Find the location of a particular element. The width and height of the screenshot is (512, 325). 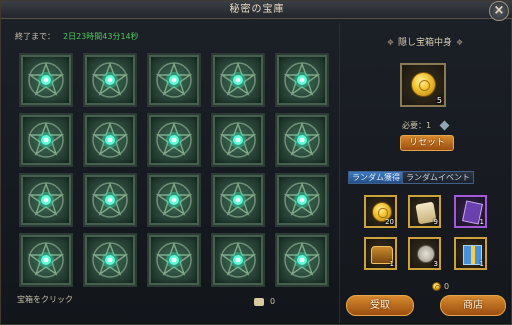

reset-button: リセット is located at coordinates (427, 143).